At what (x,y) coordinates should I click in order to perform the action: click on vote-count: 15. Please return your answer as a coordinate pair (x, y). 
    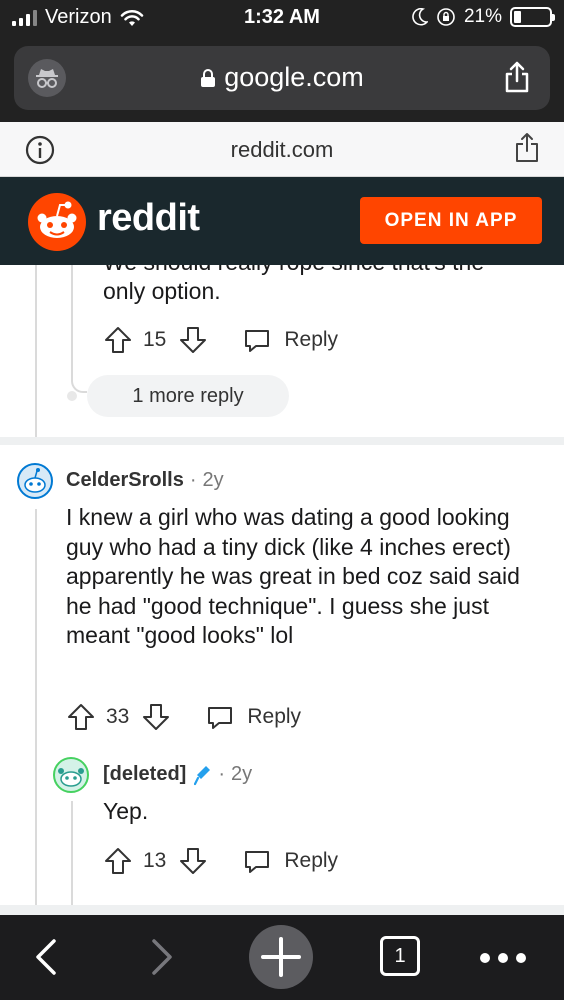
    Looking at the image, I should click on (155, 339).